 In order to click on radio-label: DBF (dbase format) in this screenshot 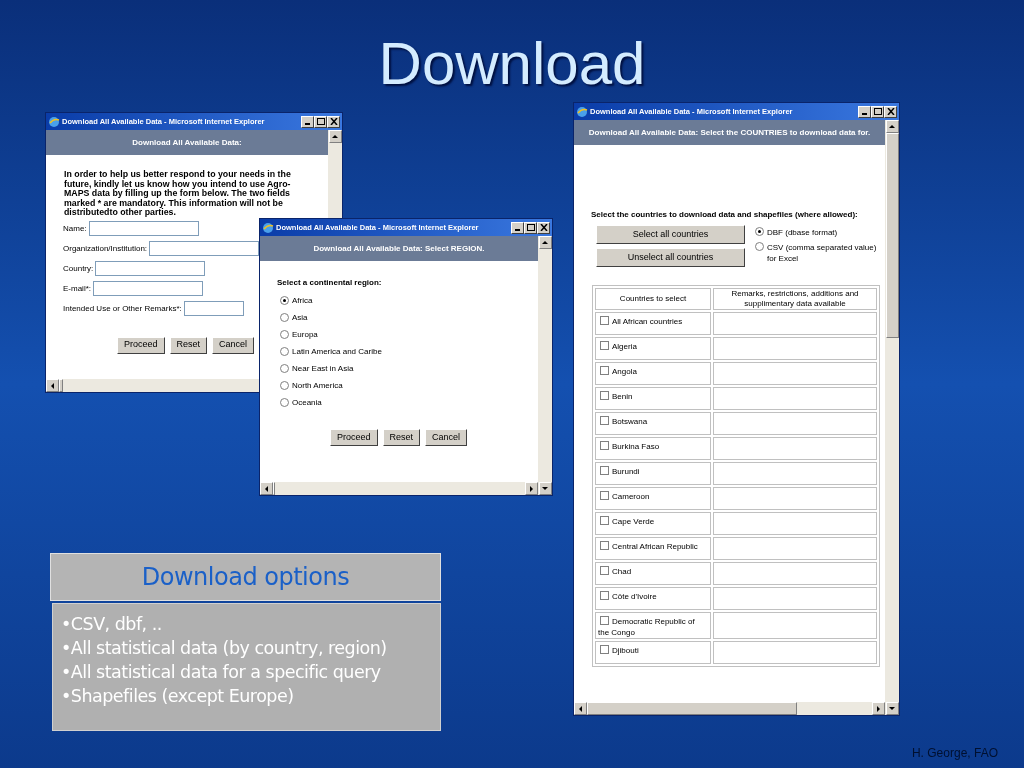, I will do `click(803, 232)`.